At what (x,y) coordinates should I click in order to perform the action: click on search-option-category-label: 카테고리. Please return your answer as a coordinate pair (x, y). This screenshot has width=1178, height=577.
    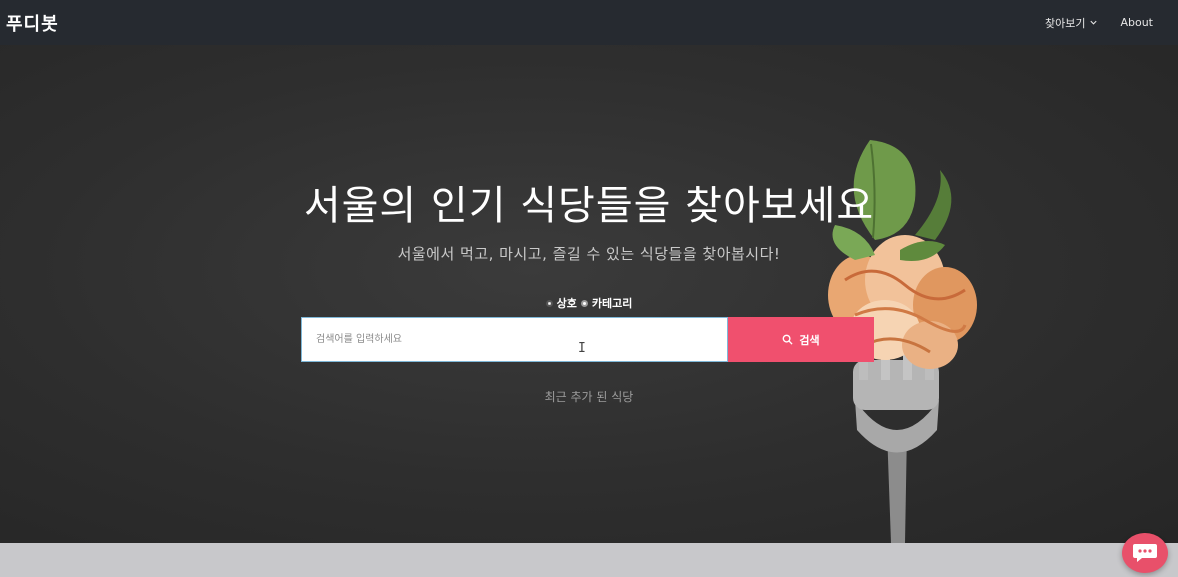
    Looking at the image, I should click on (612, 303).